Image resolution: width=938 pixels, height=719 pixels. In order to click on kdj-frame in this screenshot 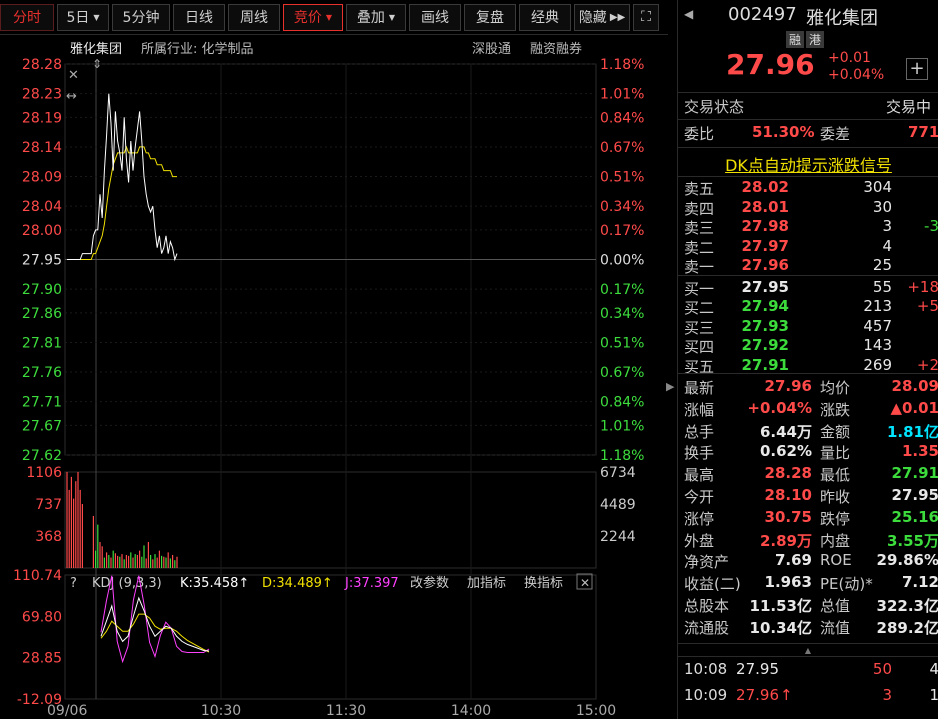, I will do `click(330, 637)`.